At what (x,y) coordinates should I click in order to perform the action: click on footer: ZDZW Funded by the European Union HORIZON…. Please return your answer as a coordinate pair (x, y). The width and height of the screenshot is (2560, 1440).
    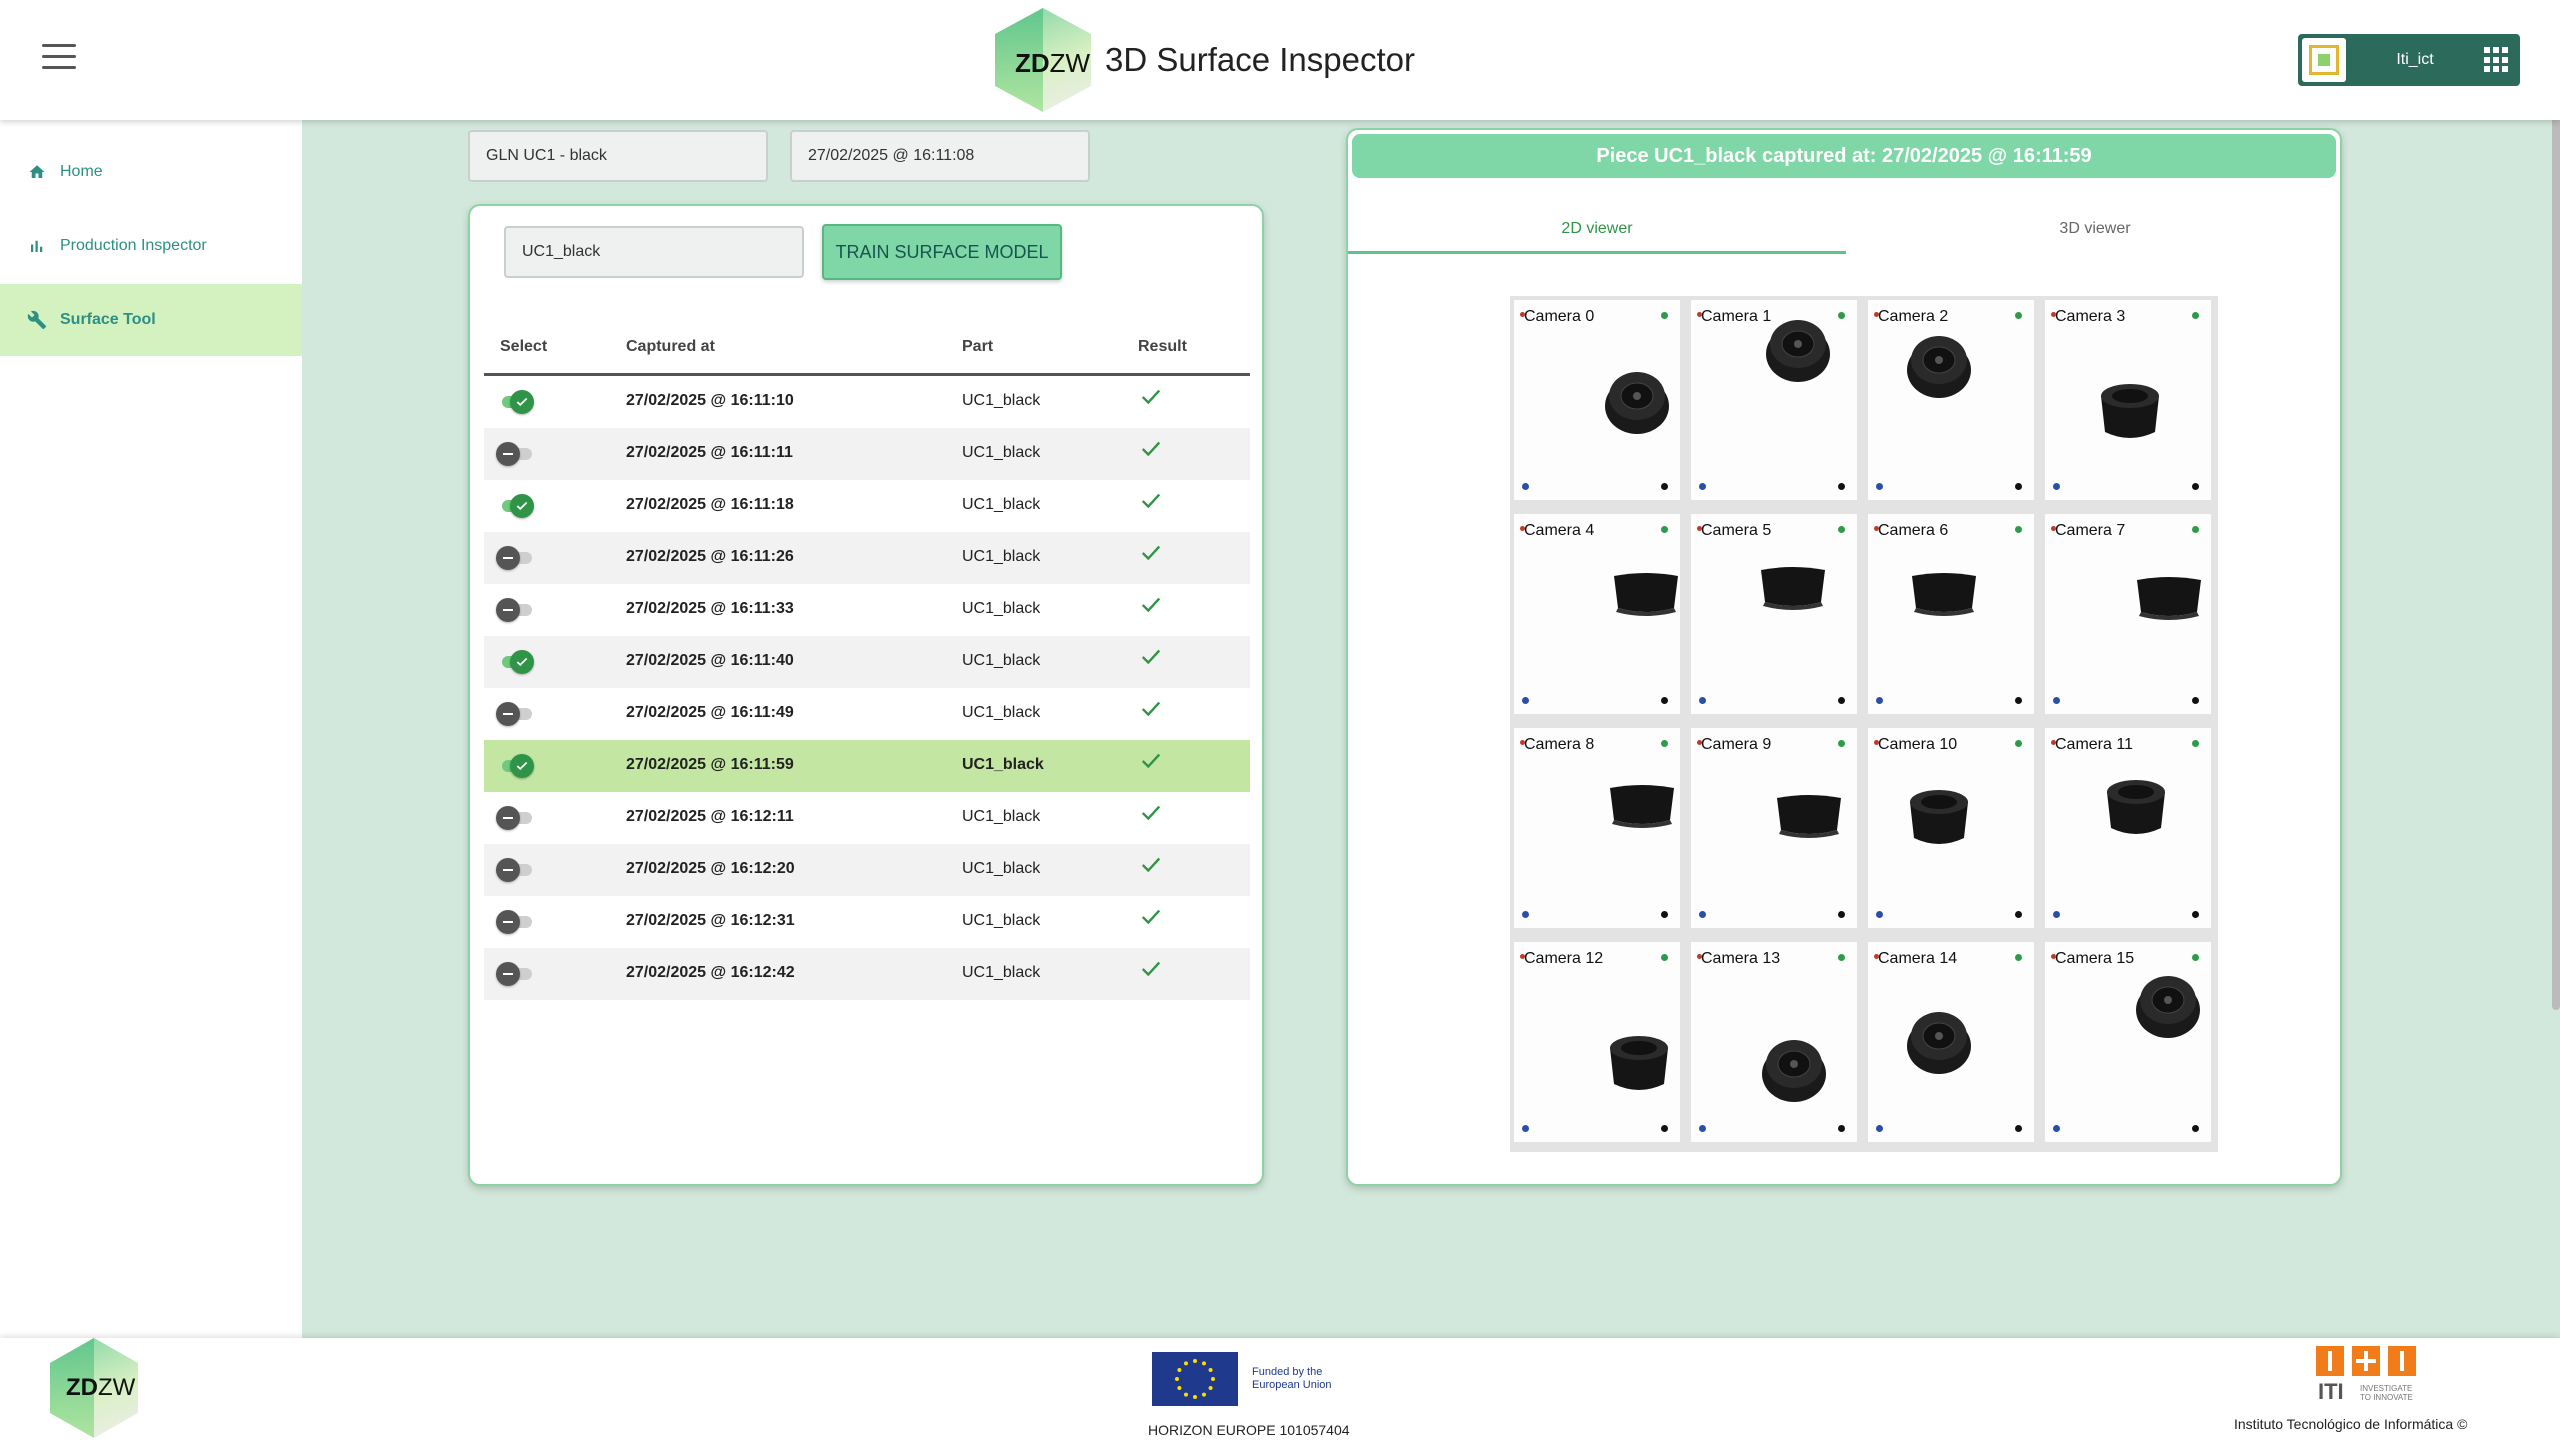
    Looking at the image, I should click on (1280, 1389).